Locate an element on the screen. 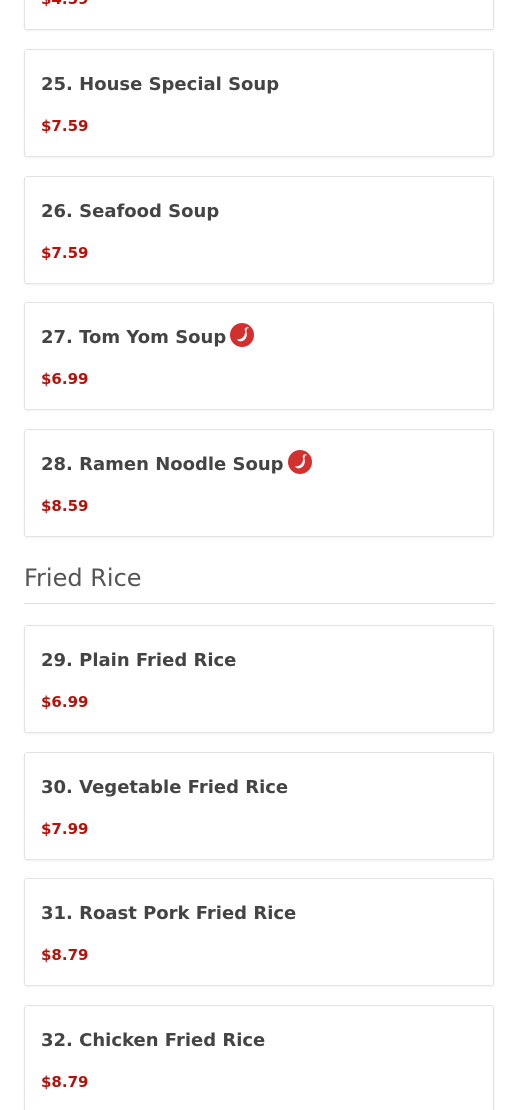  menu-item-name-text: 29. Plain Fried Rice is located at coordinates (139, 660).